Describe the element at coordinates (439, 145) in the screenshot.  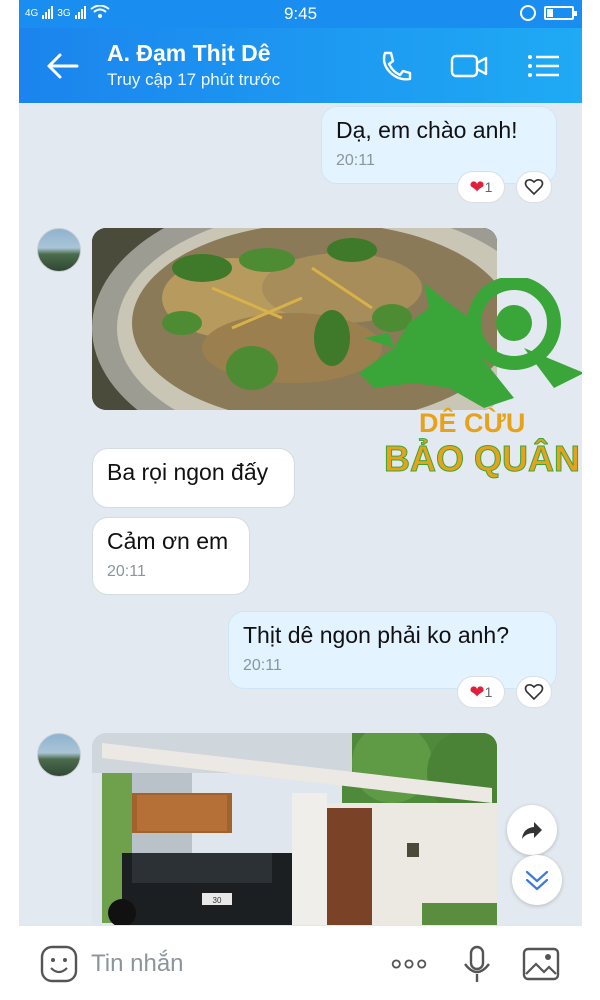
I see `message-bubble-outgoing: Dạ, em chào anh! 20:11` at that location.